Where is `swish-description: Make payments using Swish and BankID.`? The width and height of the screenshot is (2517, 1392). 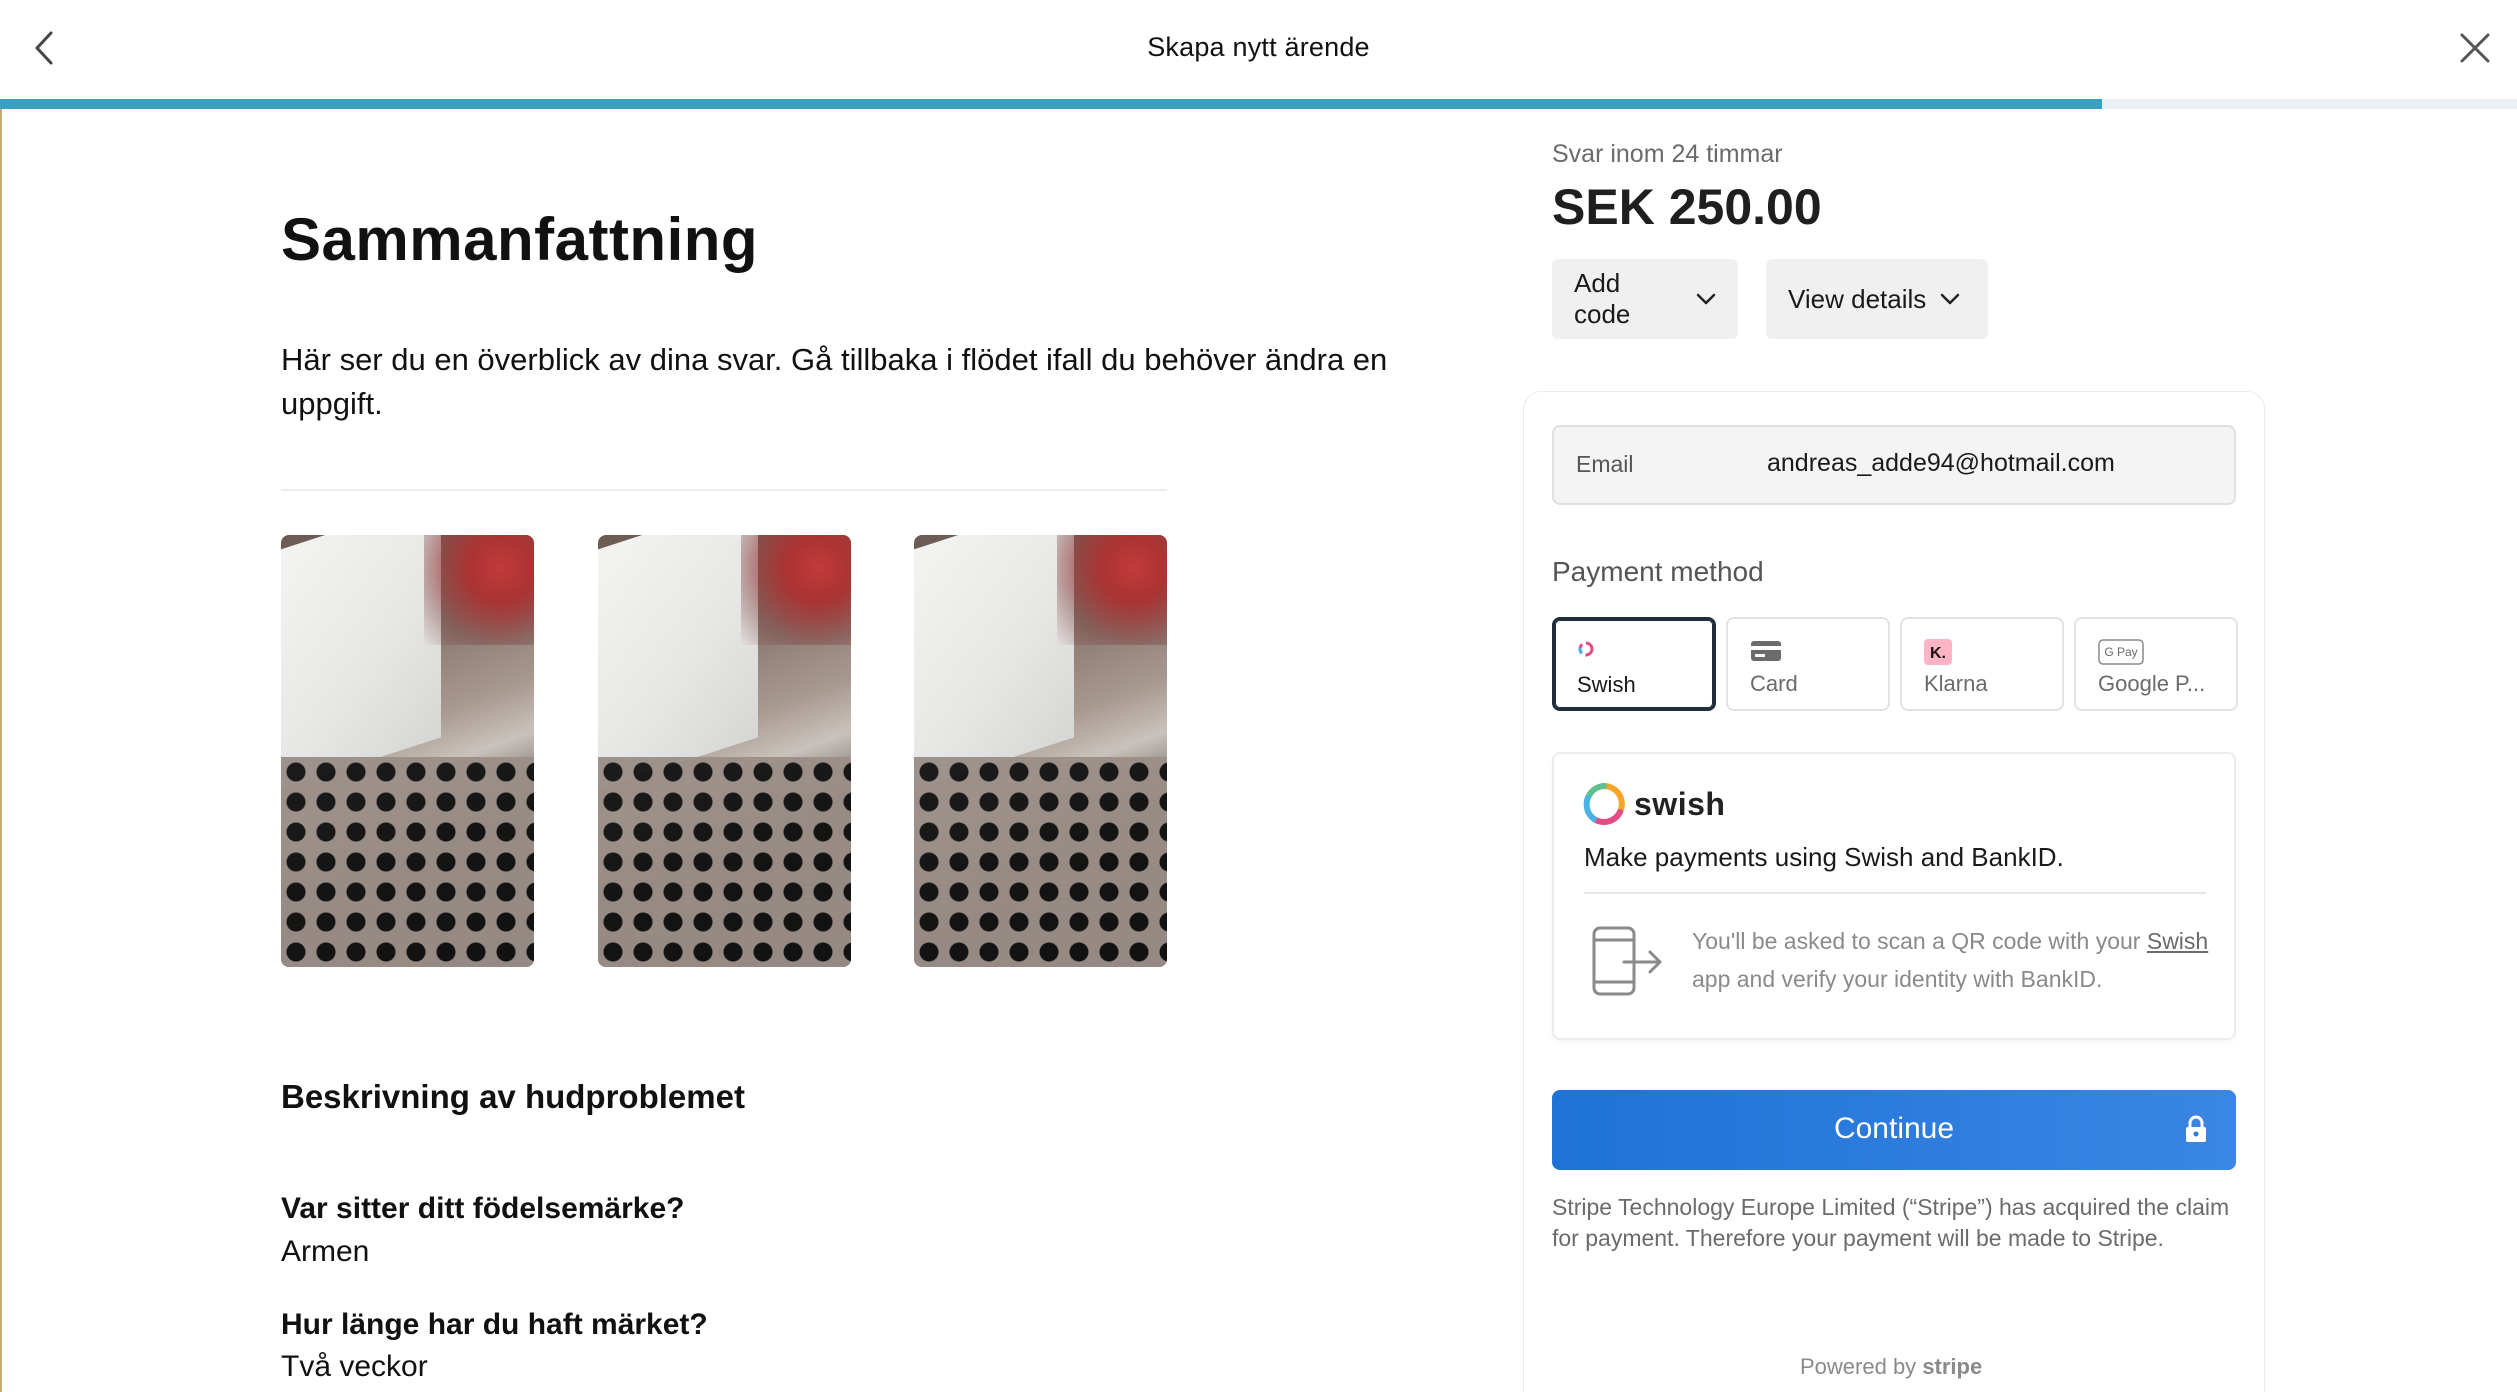
swish-description: Make payments using Swish and BankID. is located at coordinates (1824, 857).